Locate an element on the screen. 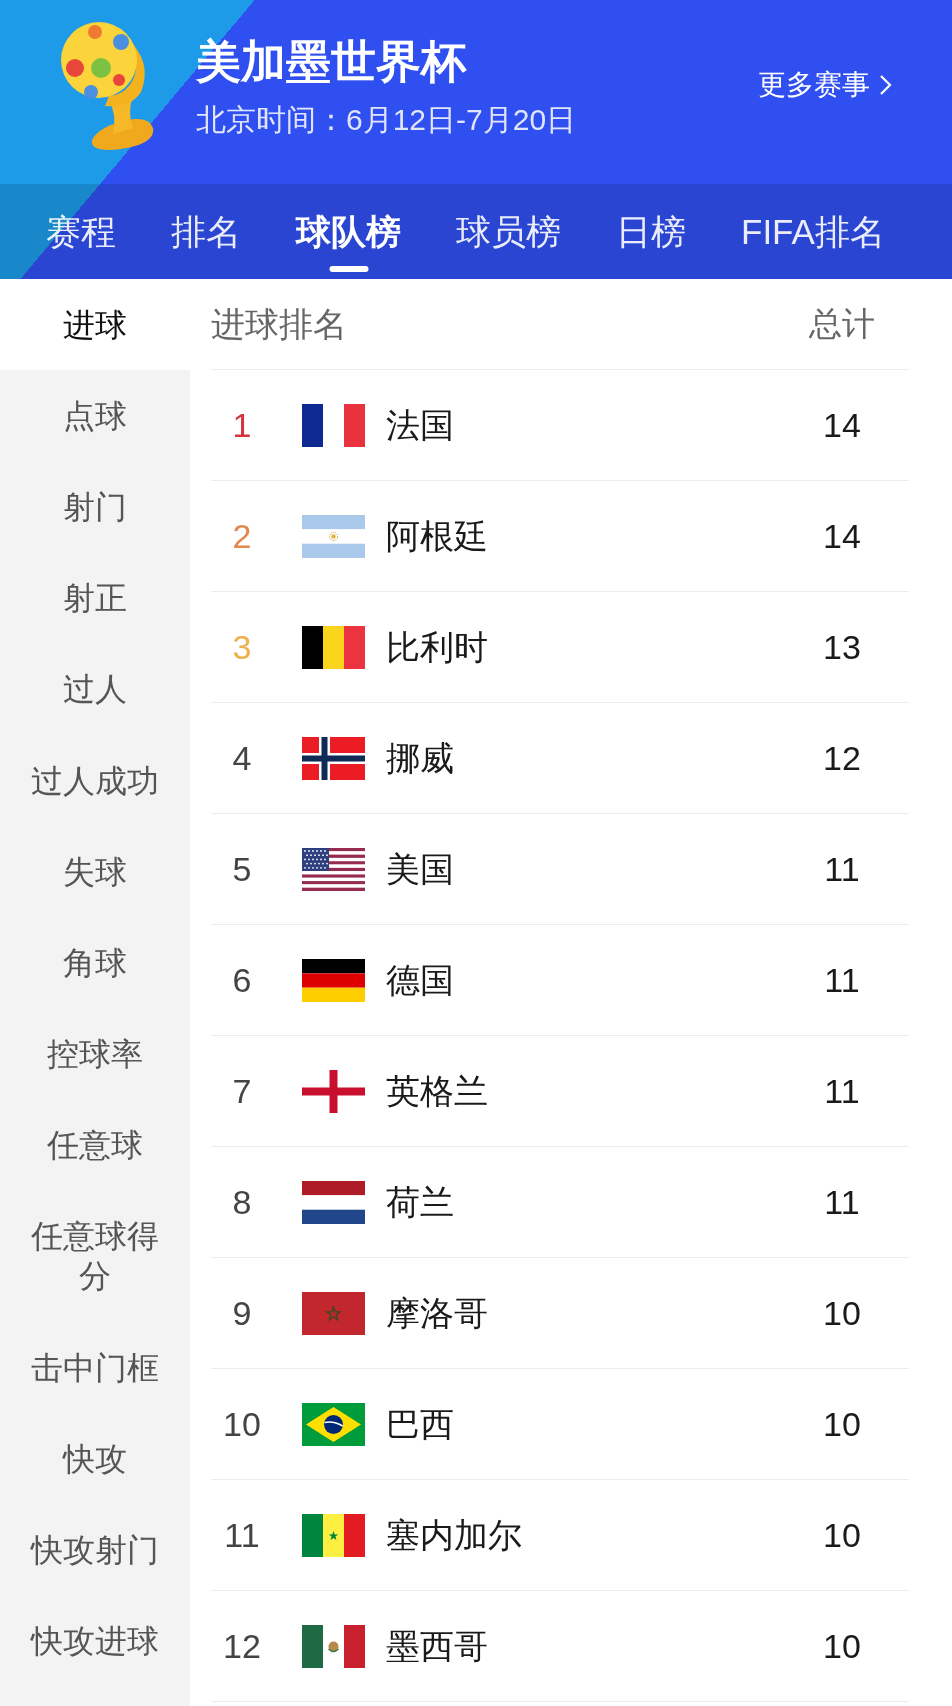 The height and width of the screenshot is (1706, 952). sidebar-item: 任意球 is located at coordinates (95, 1145).